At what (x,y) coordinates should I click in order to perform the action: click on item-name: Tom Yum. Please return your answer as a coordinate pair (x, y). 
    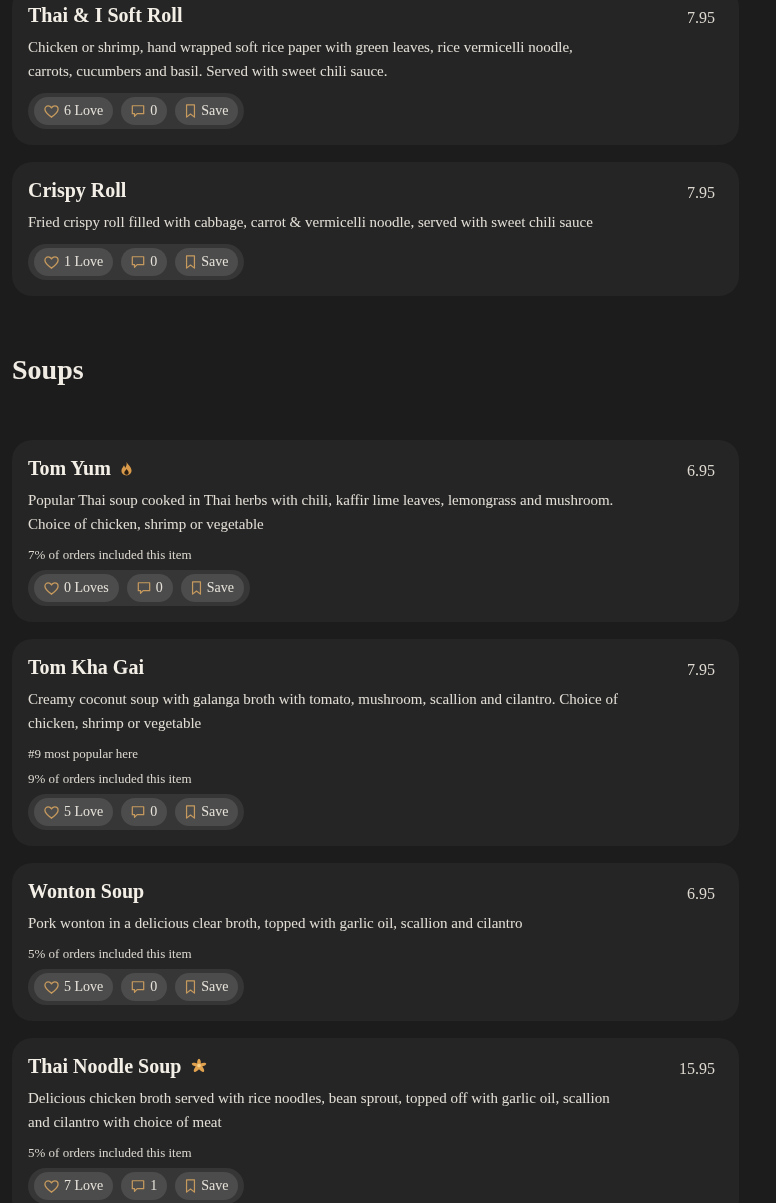
    Looking at the image, I should click on (69, 468).